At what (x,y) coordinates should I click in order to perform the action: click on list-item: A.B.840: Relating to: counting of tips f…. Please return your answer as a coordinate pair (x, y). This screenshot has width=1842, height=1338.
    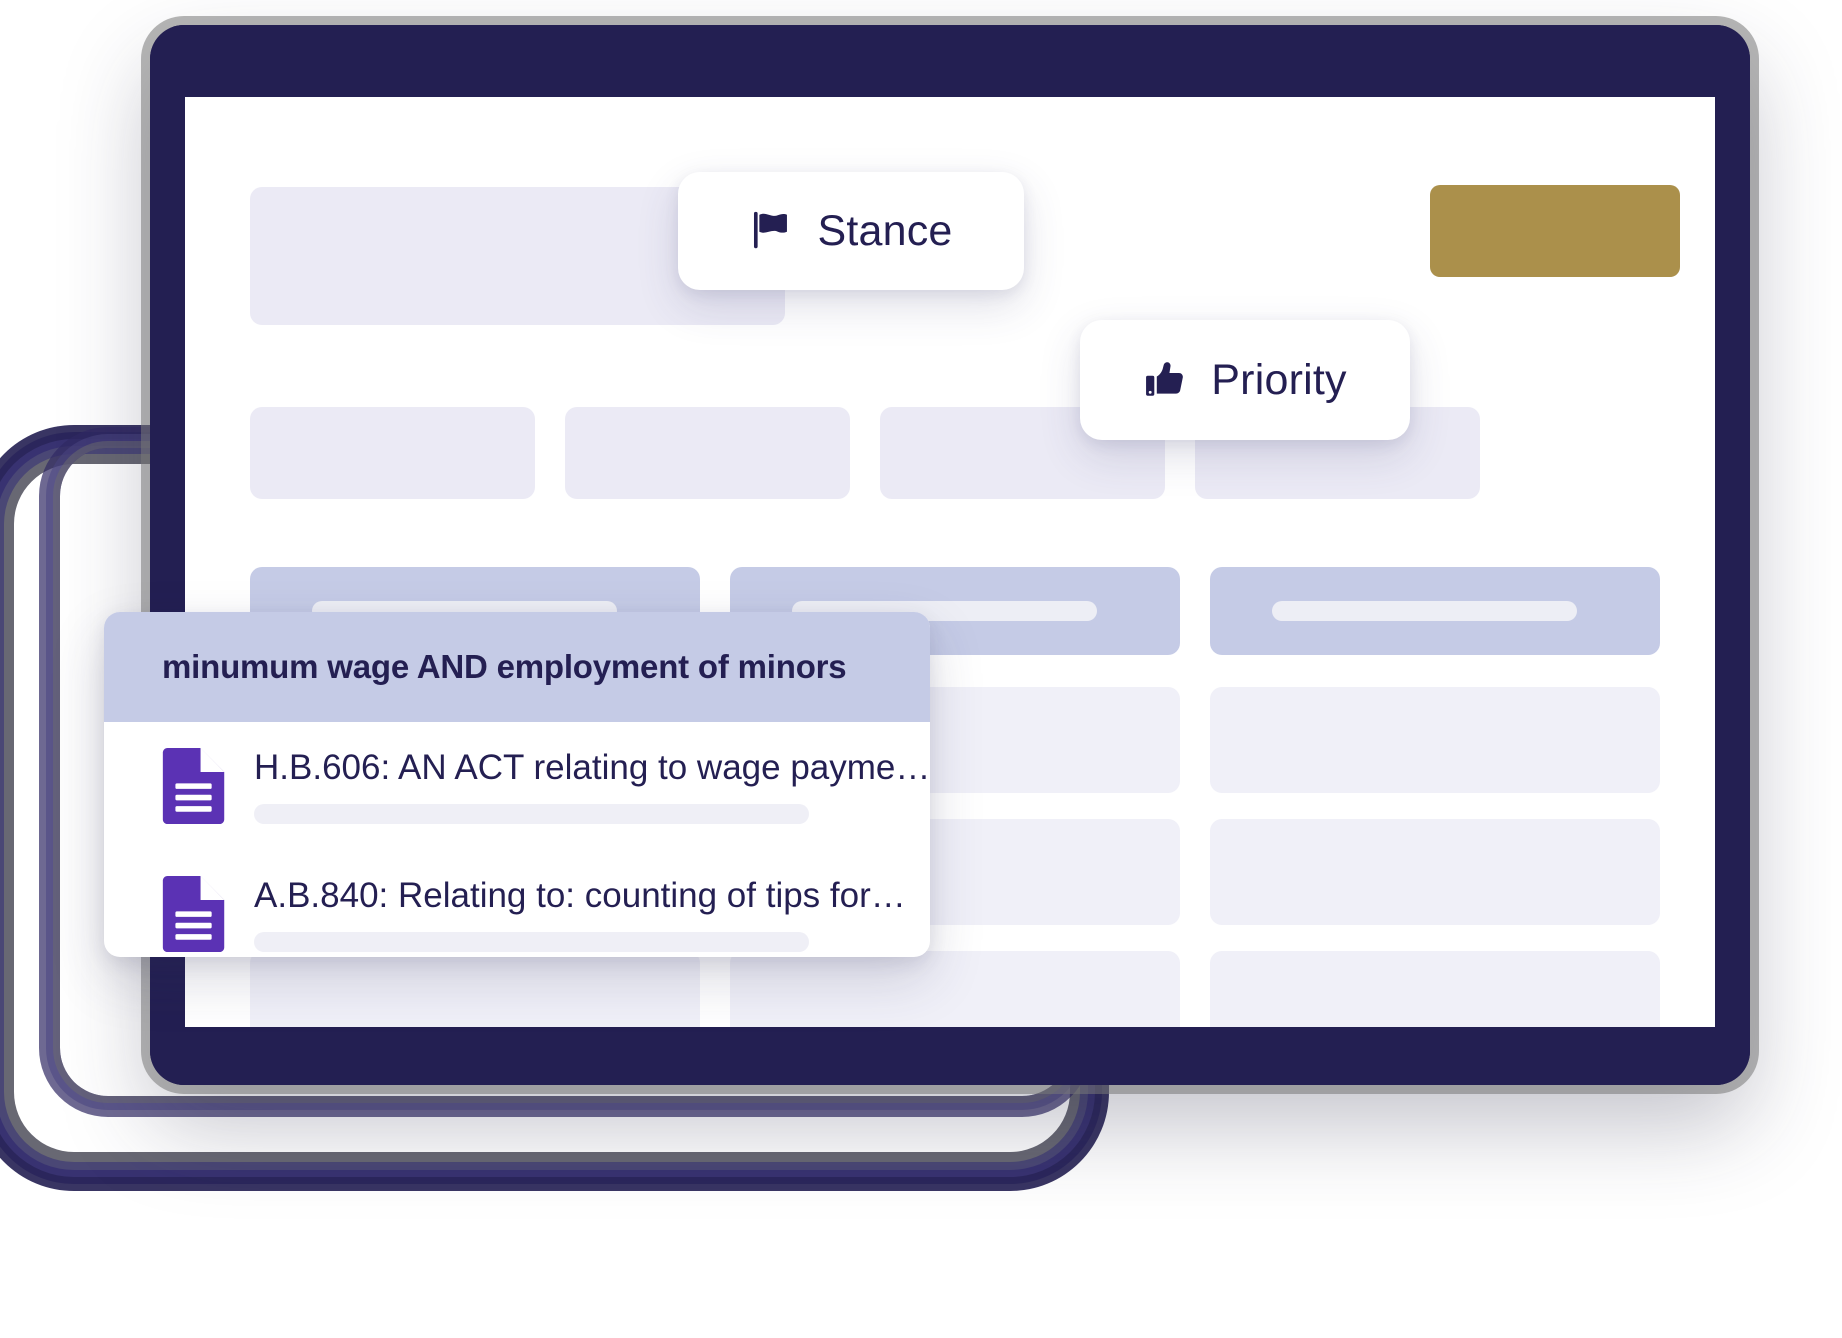
    Looking at the image, I should click on (517, 914).